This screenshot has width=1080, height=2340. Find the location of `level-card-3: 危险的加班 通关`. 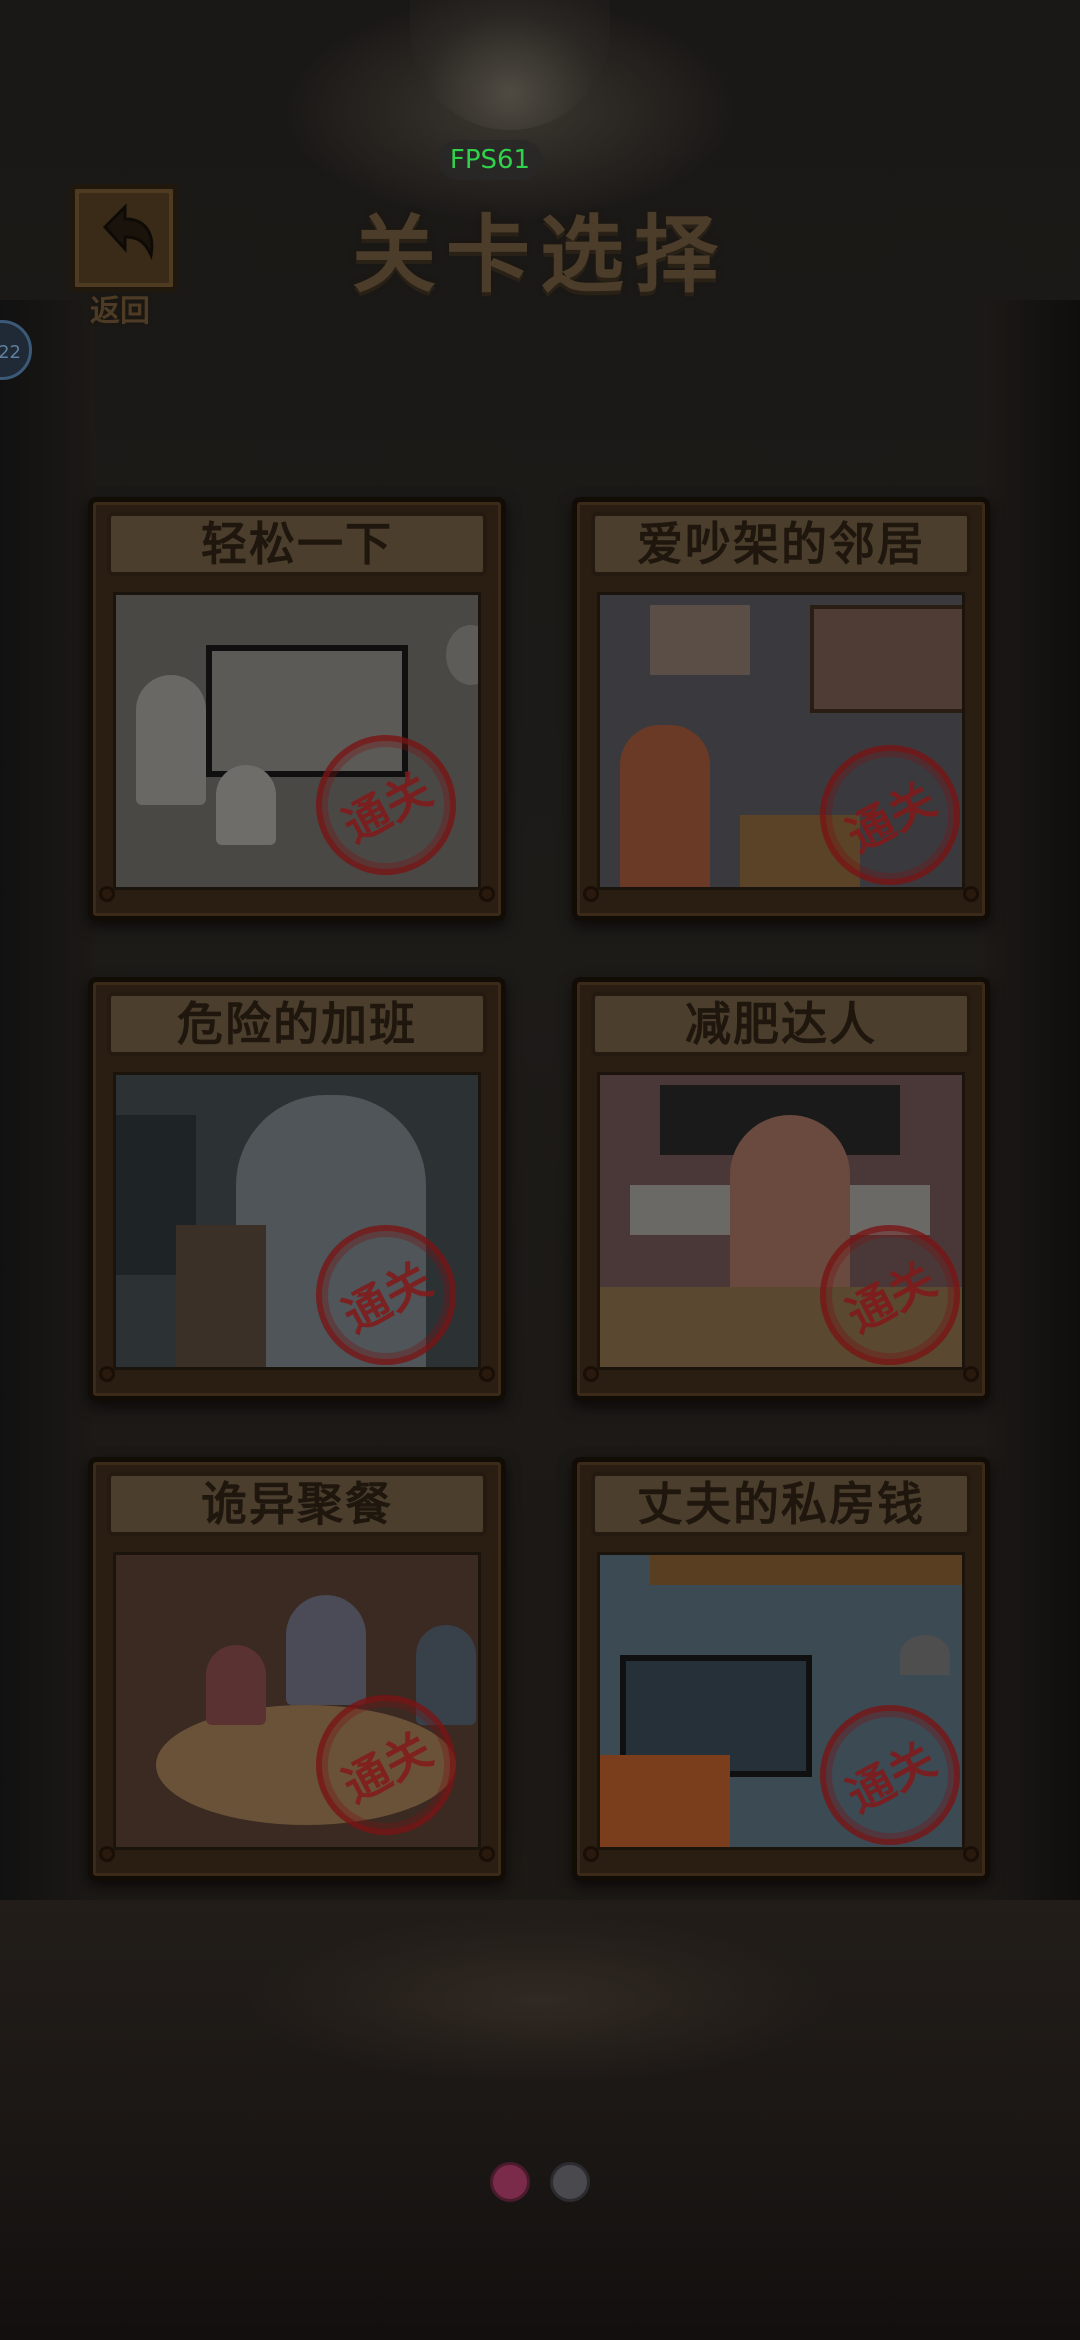

level-card-3: 危险的加班 通关 is located at coordinates (297, 1189).